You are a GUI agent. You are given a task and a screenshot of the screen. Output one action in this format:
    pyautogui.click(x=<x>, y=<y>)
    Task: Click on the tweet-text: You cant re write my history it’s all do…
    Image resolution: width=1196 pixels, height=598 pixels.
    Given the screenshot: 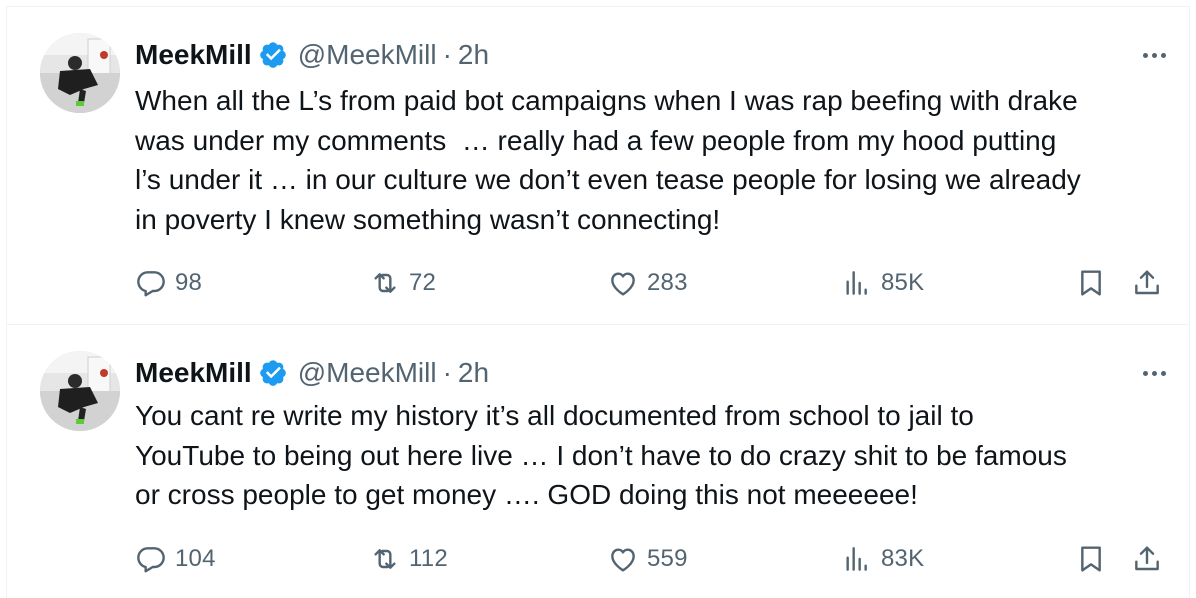 What is the action you would take?
    pyautogui.click(x=601, y=455)
    